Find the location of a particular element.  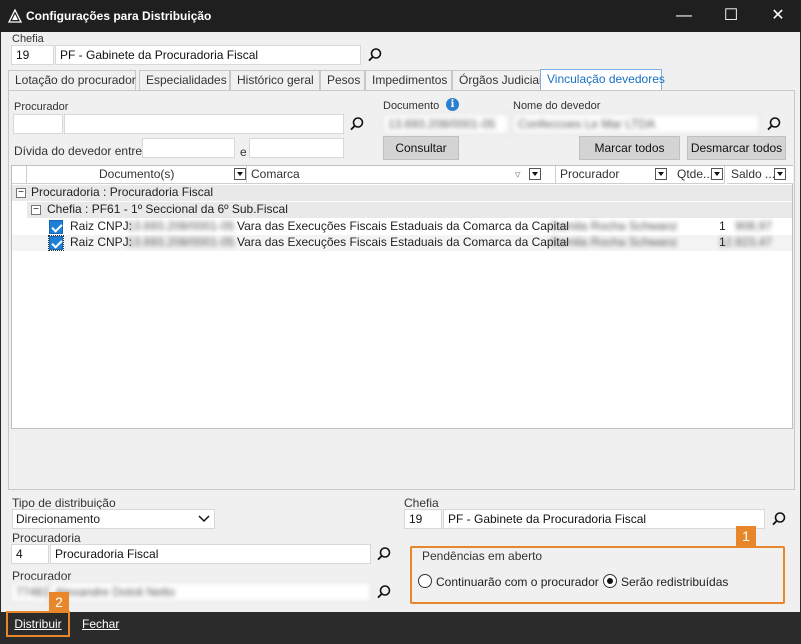

chefia-name-input: PF - Gabinete da Procuradoria Fiscal is located at coordinates (208, 55).